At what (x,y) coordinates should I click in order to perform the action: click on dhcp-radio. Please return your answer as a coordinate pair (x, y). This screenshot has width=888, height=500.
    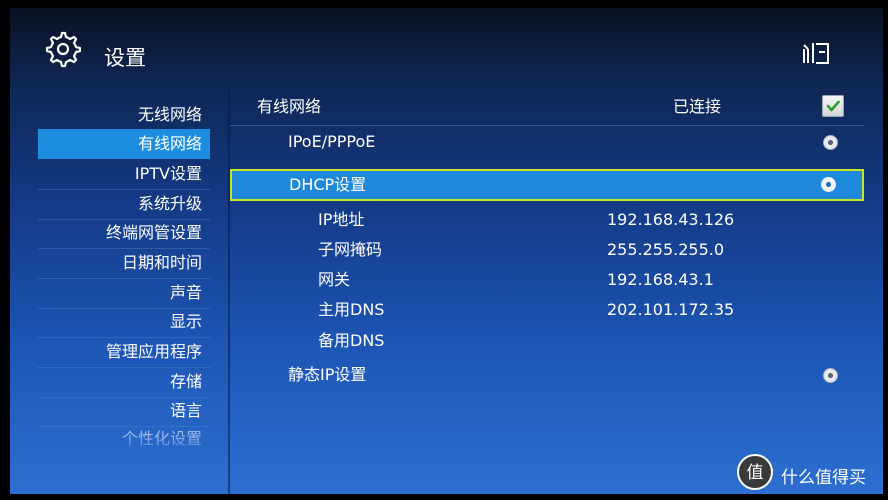
    Looking at the image, I should click on (828, 184).